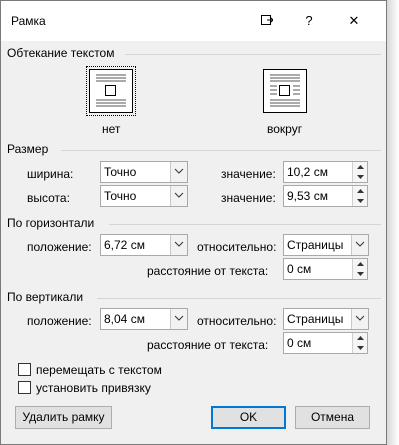 The width and height of the screenshot is (399, 445). What do you see at coordinates (285, 129) in the screenshot?
I see `wrap-around-label: вокруг` at bounding box center [285, 129].